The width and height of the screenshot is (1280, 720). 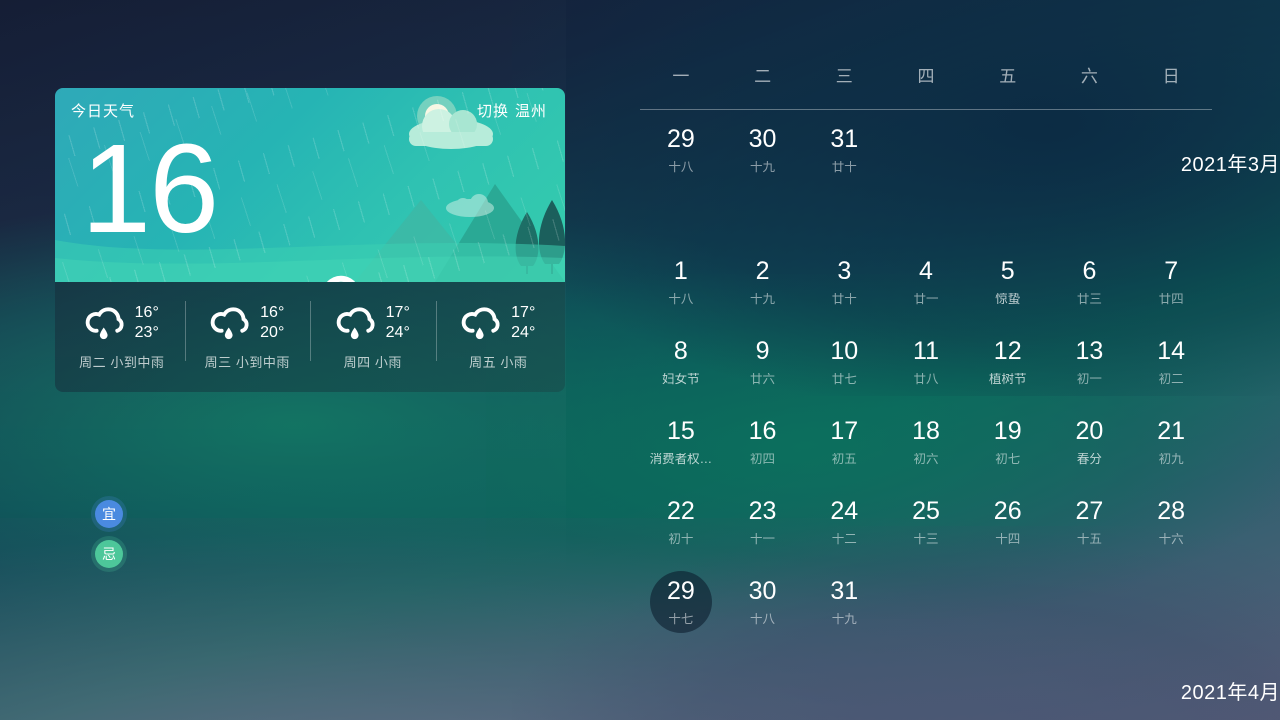 What do you see at coordinates (523, 332) in the screenshot?
I see `forecast-low: 24°` at bounding box center [523, 332].